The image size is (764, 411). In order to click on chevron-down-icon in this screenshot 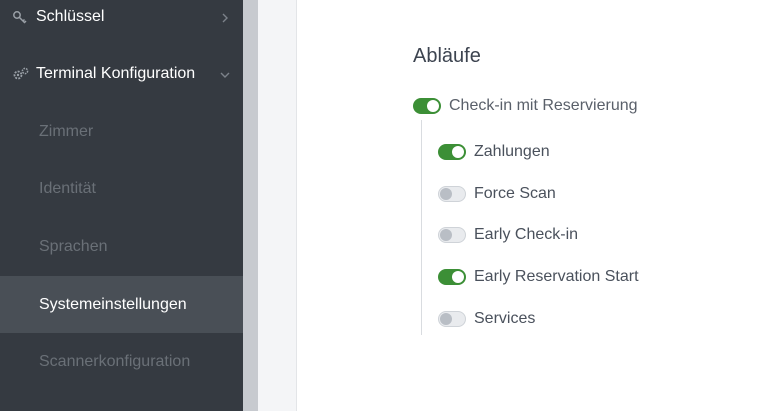, I will do `click(225, 74)`.